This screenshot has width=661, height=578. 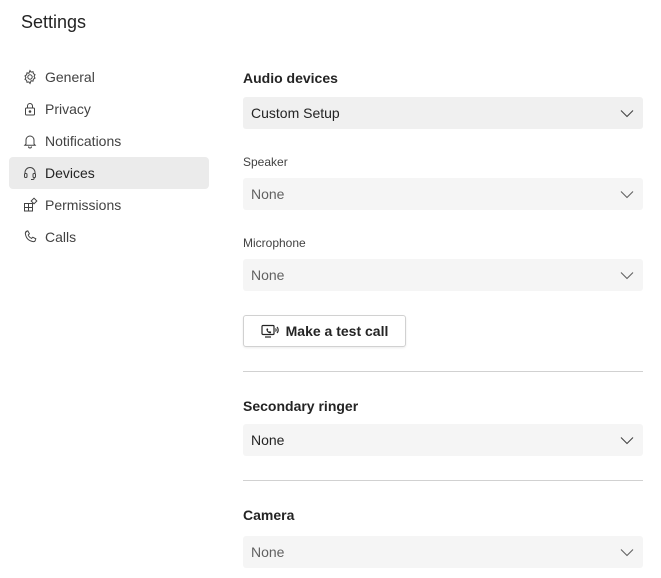 What do you see at coordinates (443, 113) in the screenshot?
I see `audio-setup-dropdown: Custom Setup` at bounding box center [443, 113].